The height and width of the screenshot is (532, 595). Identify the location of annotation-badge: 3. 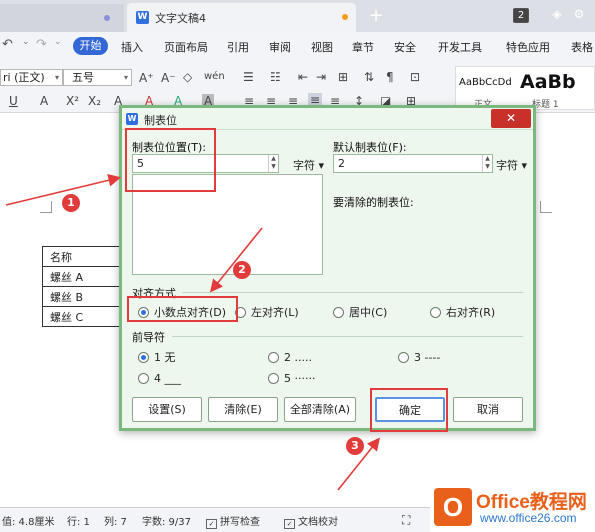
(355, 446).